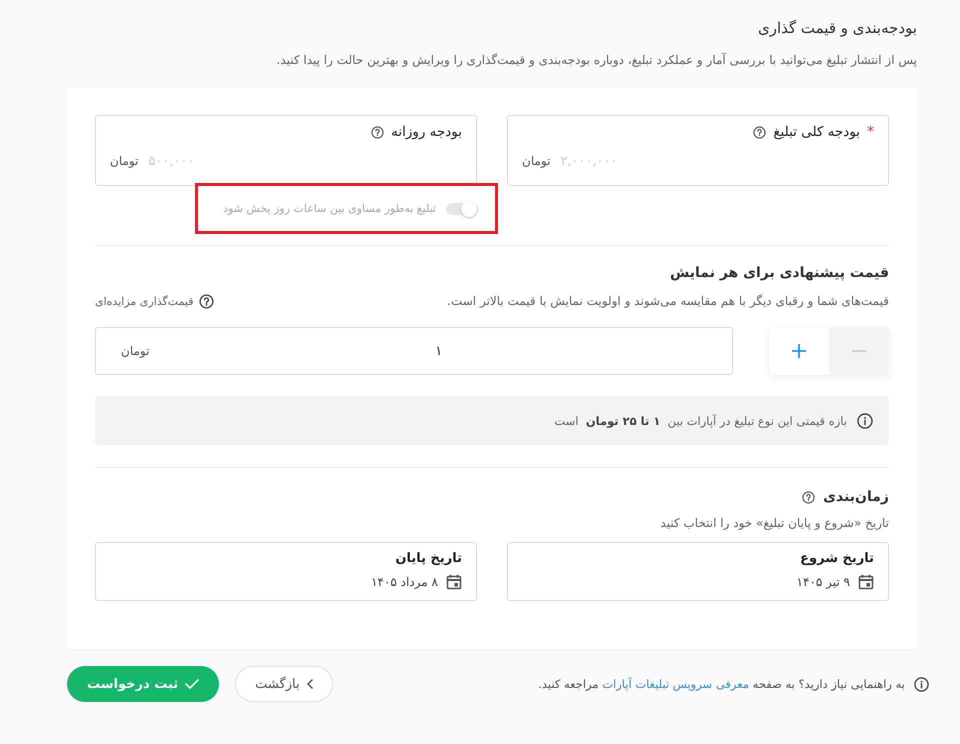  I want to click on bid-description: قیمت‌های شما و رقبای دیگر با هم مقایسه می‌شوند و اولویت نمایش با قیمت بالاتر است., so click(668, 301).